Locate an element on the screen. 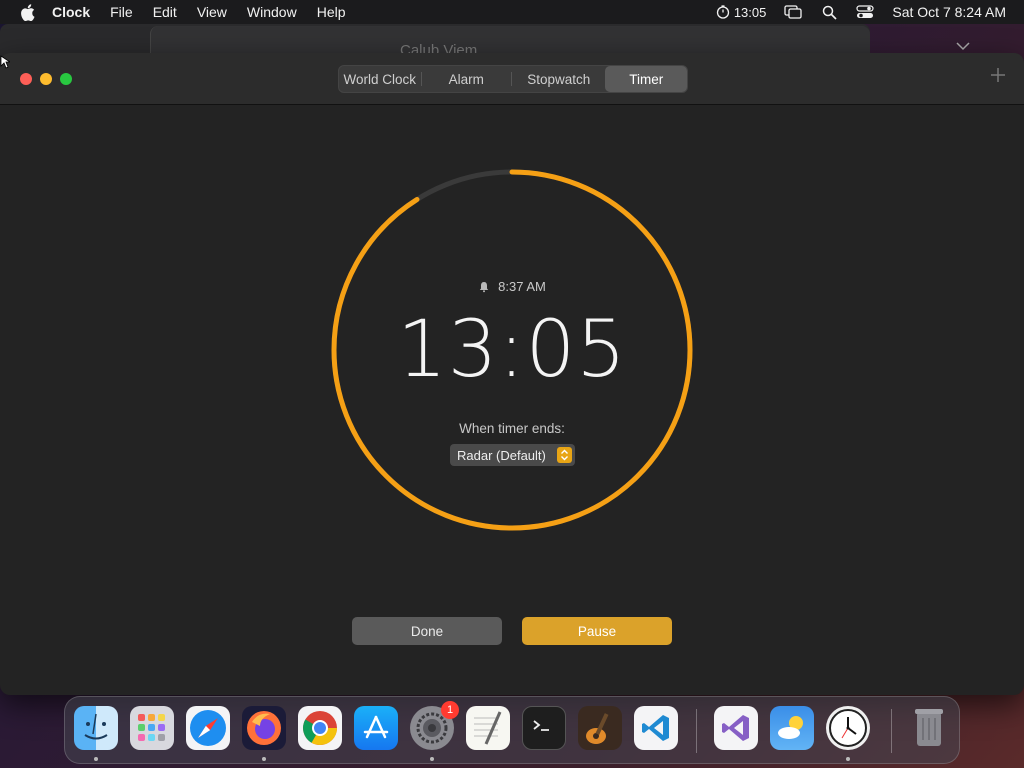 The width and height of the screenshot is (1024, 768). timer-sound-value: Radar (Default) is located at coordinates (501, 455).